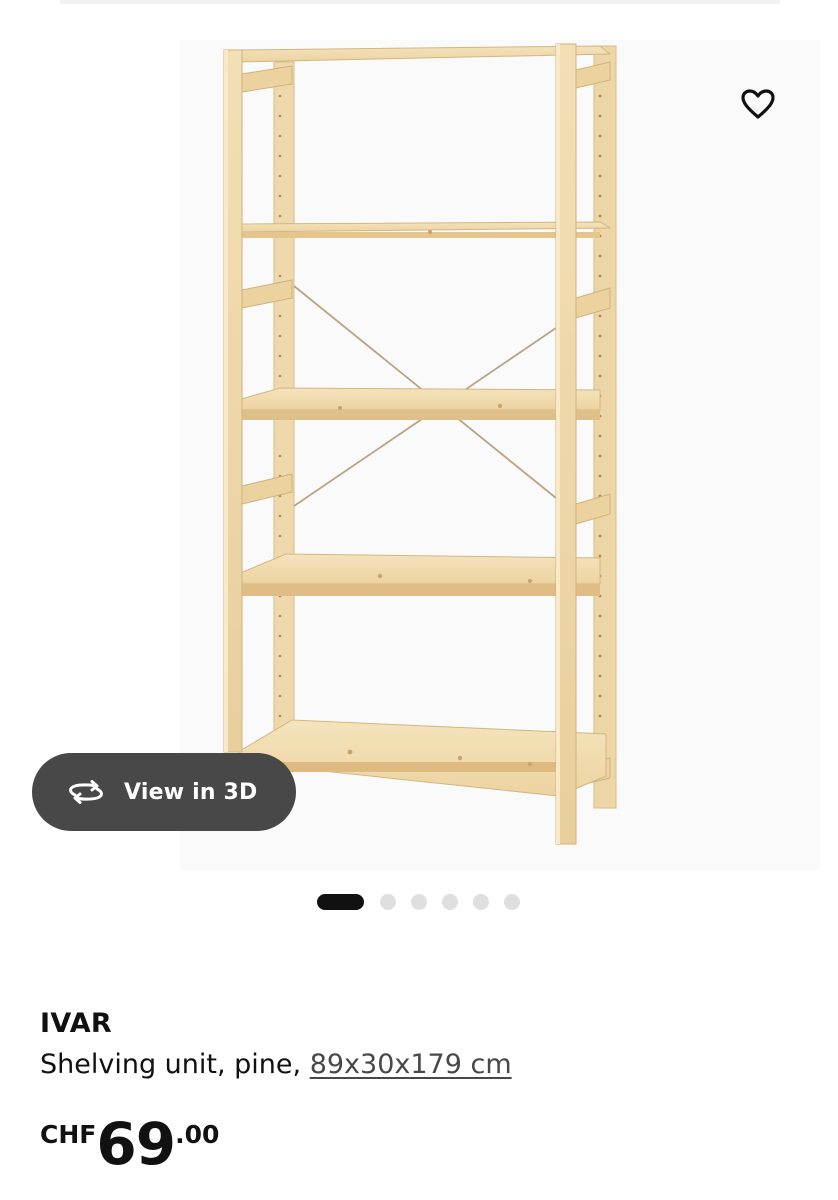  What do you see at coordinates (86, 792) in the screenshot?
I see `rotate-3d-icon` at bounding box center [86, 792].